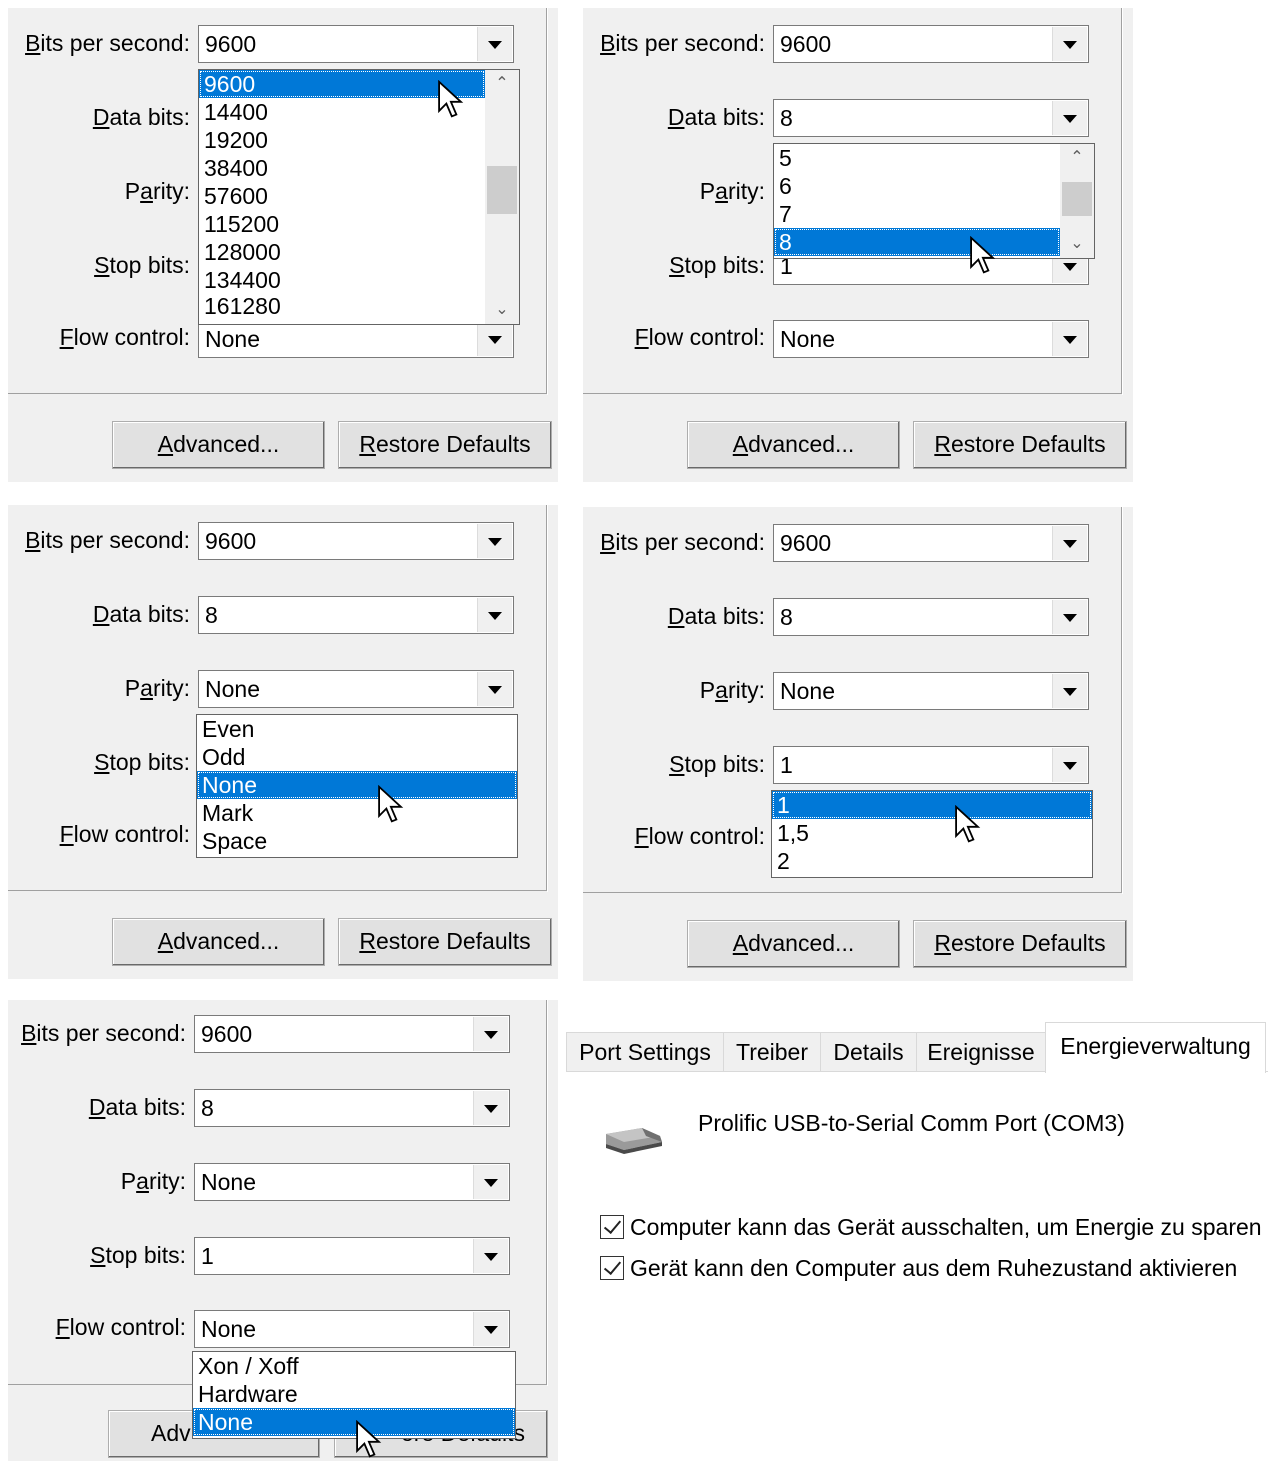 Image resolution: width=1268 pixels, height=1461 pixels. What do you see at coordinates (981, 1052) in the screenshot?
I see `tab-ereignisse: Ereignisse` at bounding box center [981, 1052].